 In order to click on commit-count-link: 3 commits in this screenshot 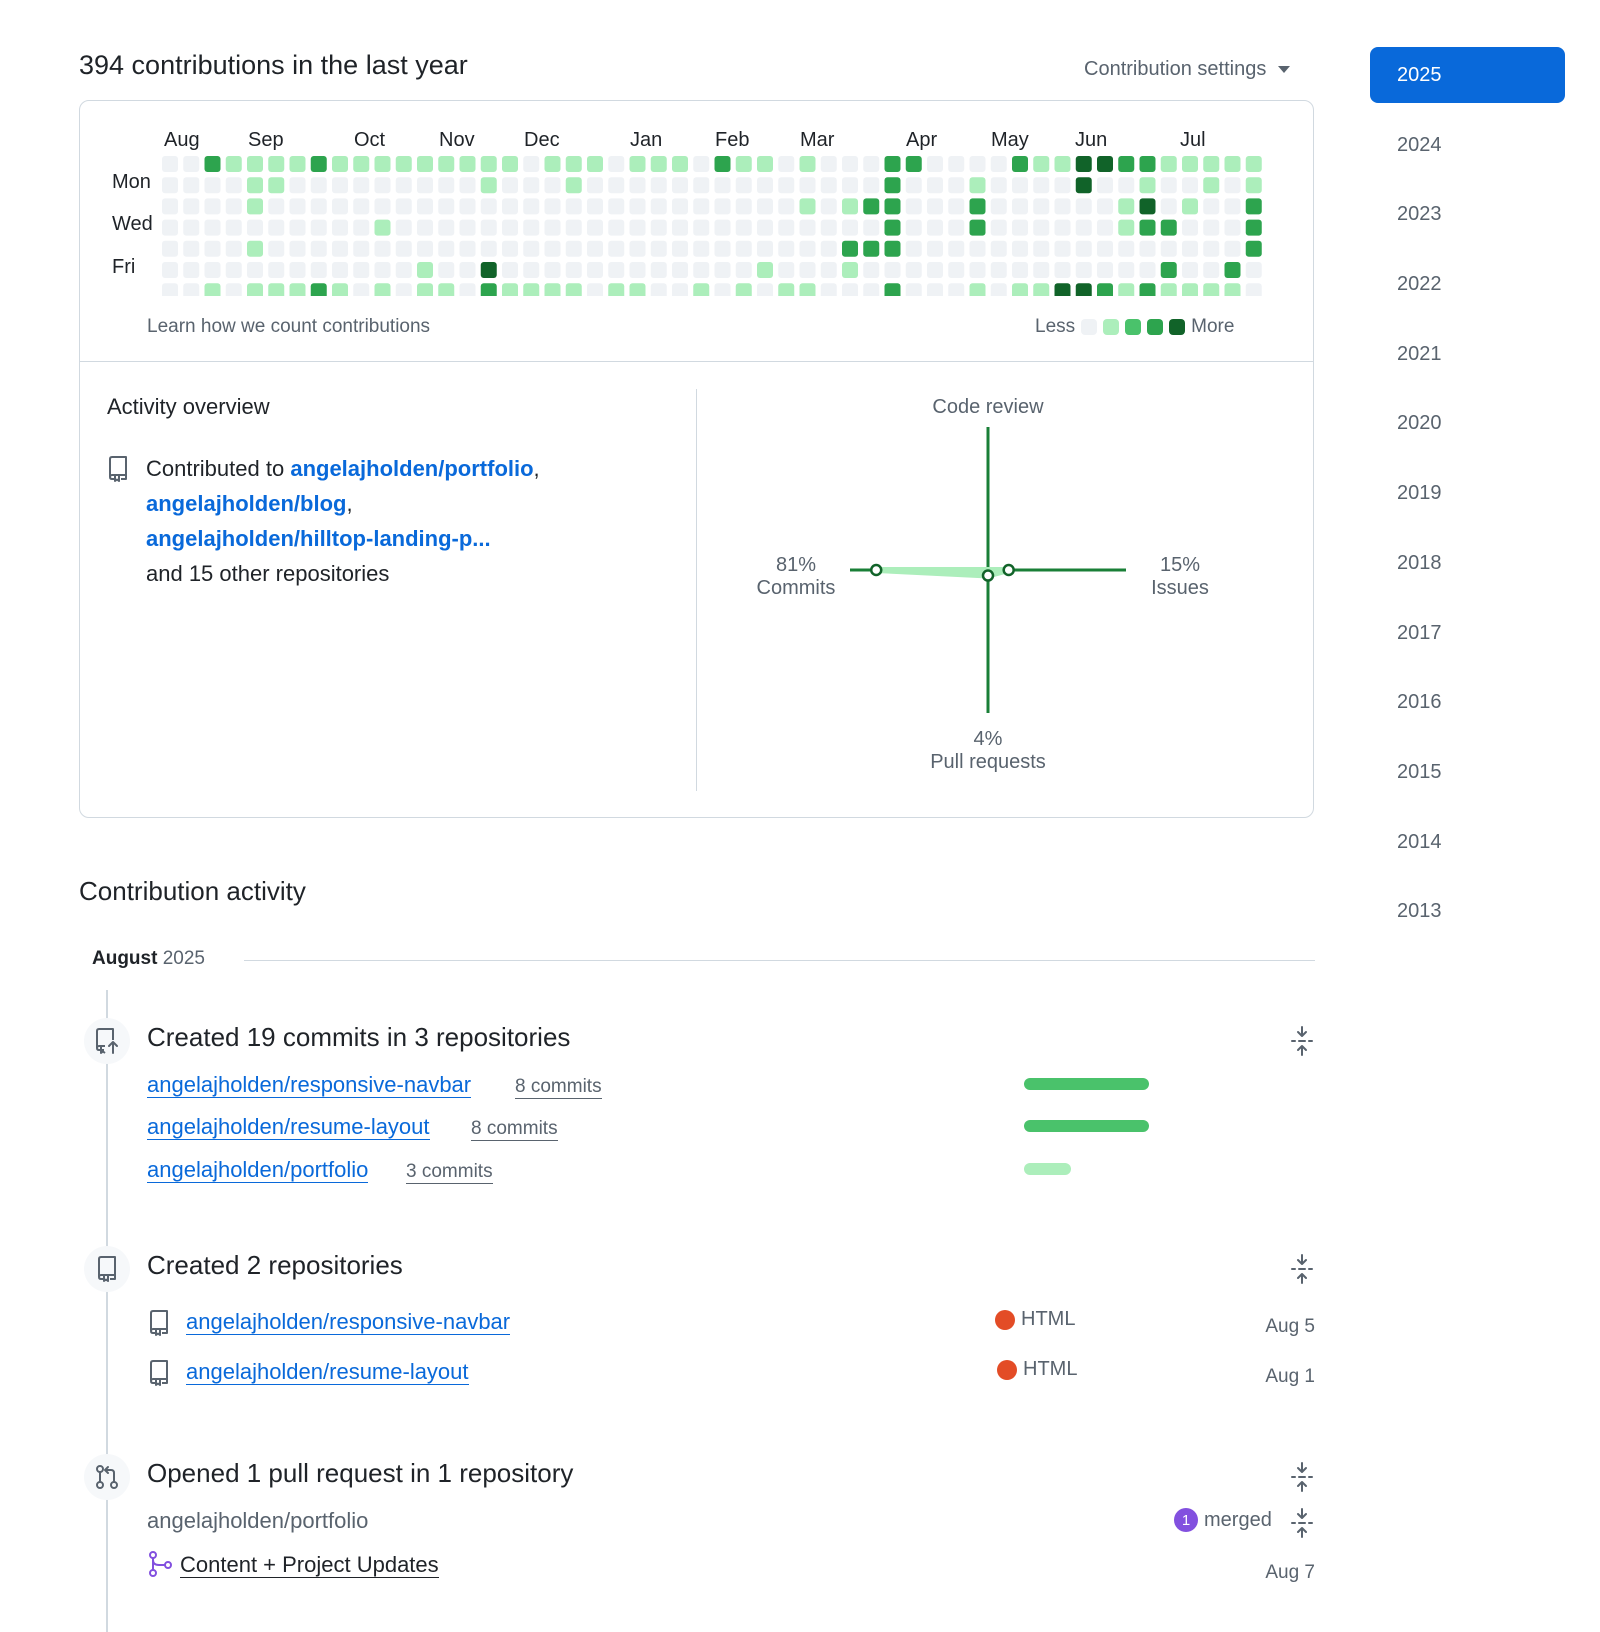, I will do `click(449, 1172)`.